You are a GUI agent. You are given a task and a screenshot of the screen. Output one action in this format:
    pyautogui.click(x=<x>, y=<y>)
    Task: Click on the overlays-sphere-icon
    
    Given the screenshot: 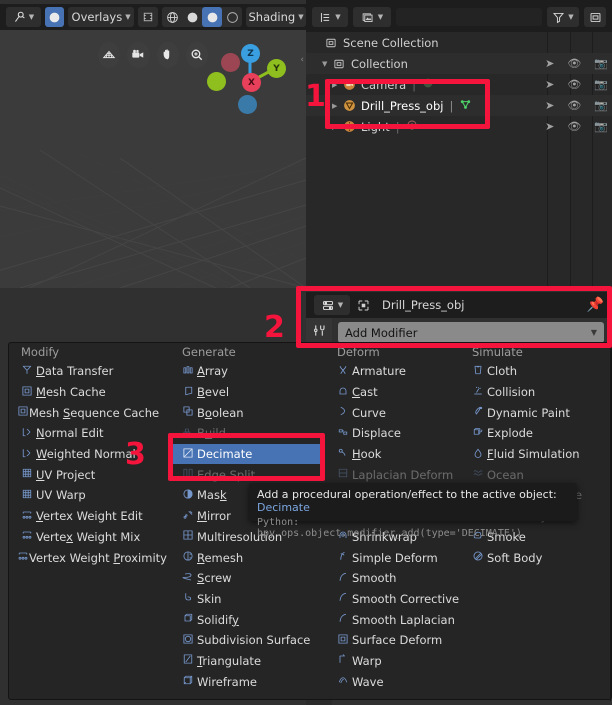 What is the action you would take?
    pyautogui.click(x=54, y=17)
    